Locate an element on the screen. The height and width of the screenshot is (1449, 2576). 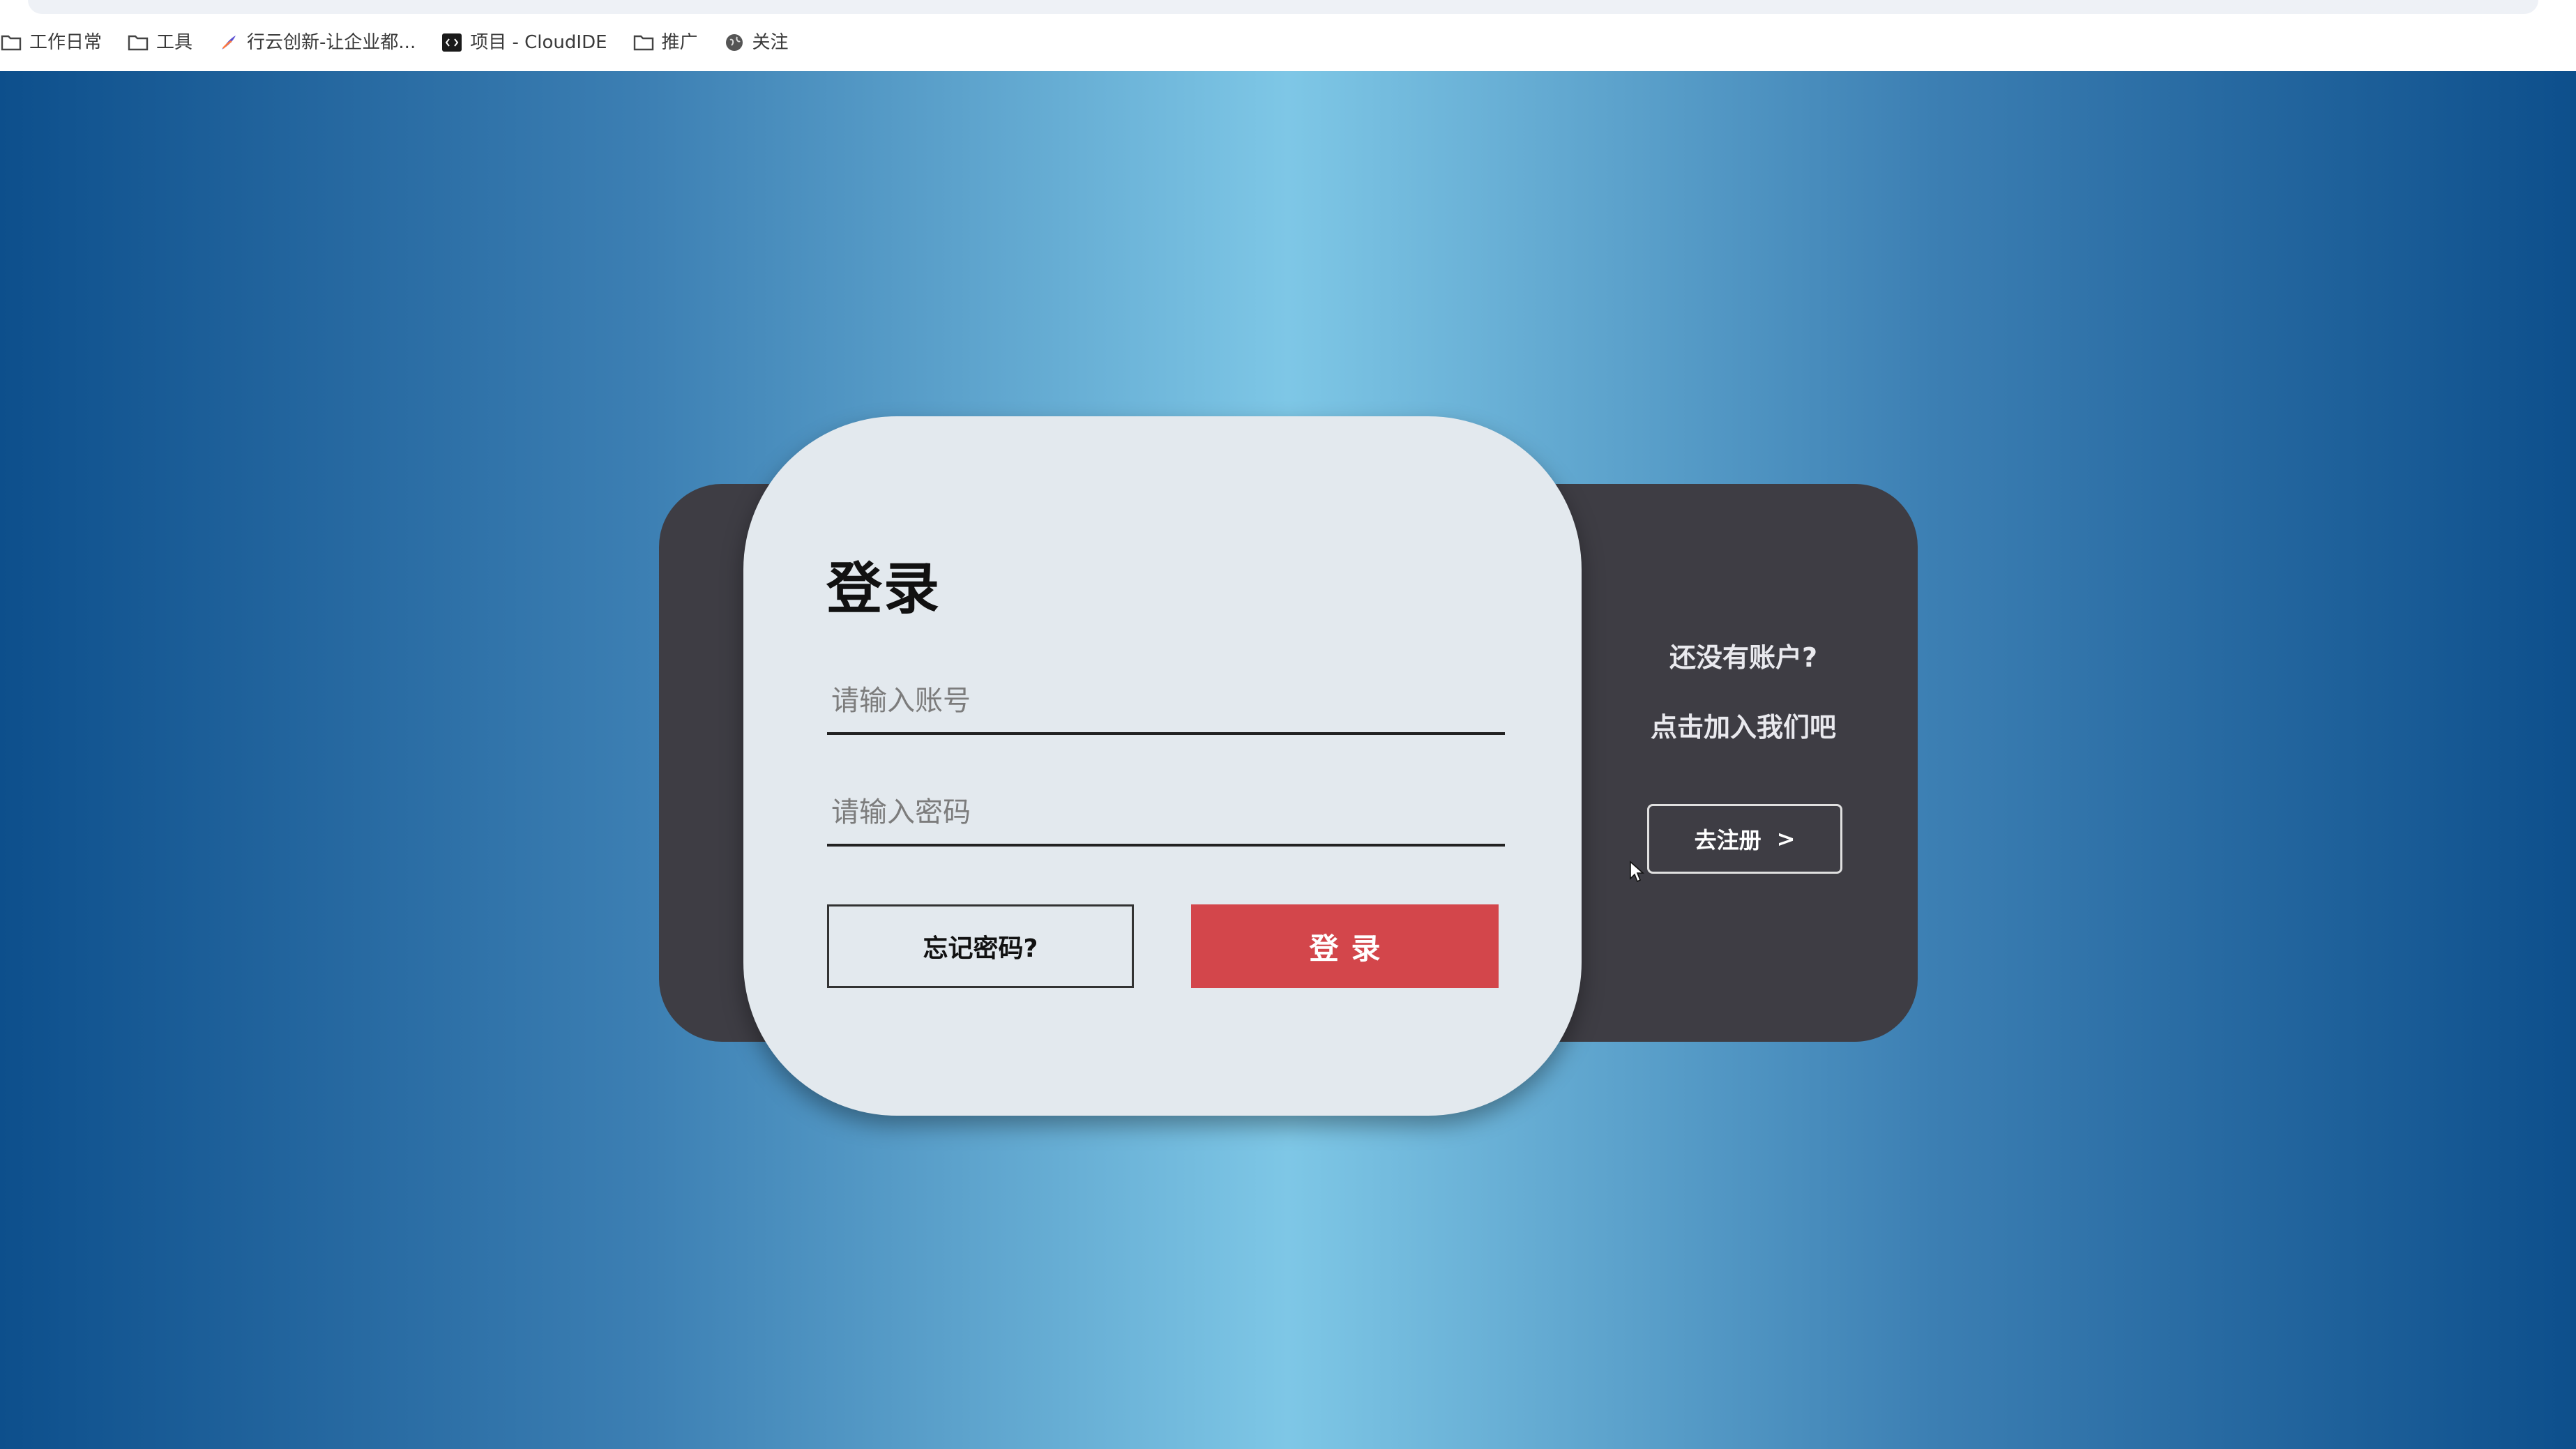
globe-icon is located at coordinates (734, 42).